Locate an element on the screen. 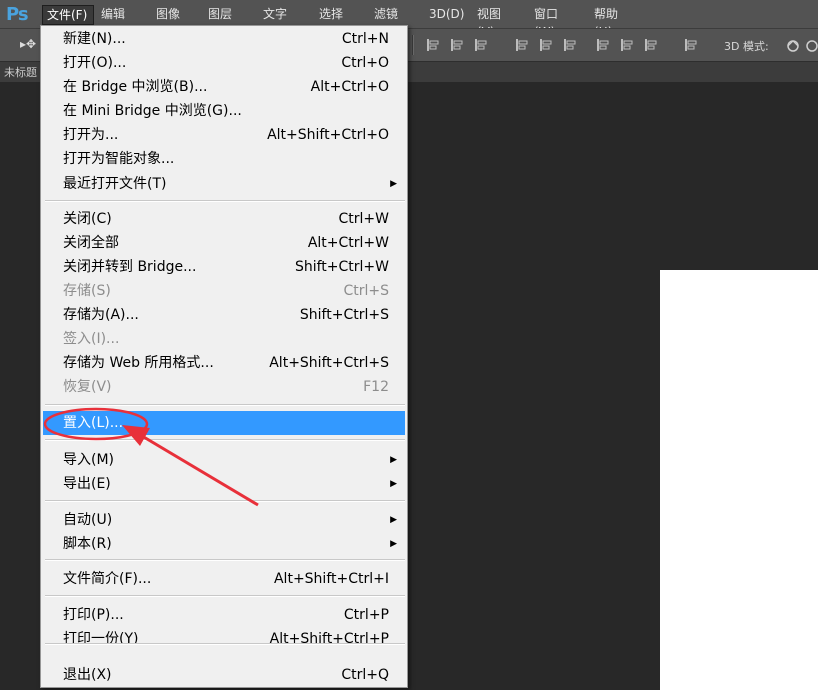  file-menu-item: 自动(U) ▶ is located at coordinates (224, 520).